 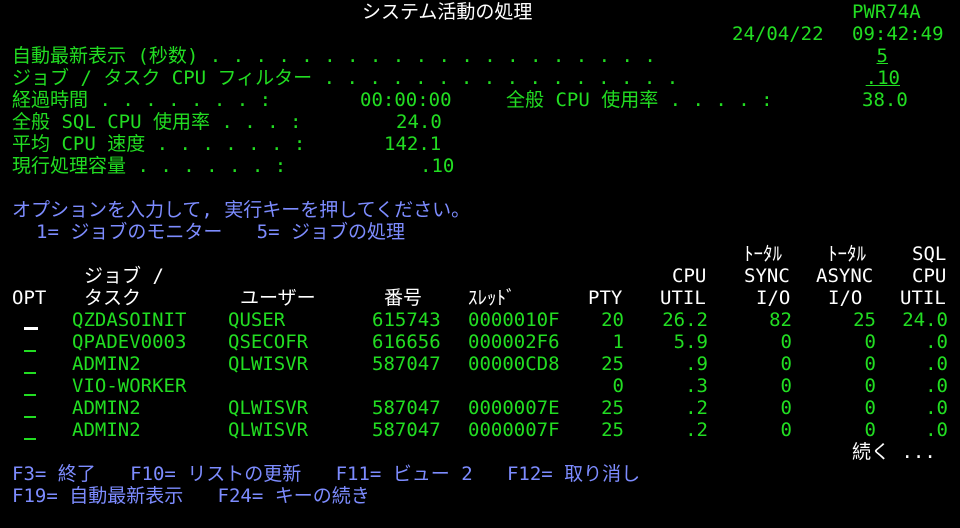 What do you see at coordinates (514, 430) in the screenshot?
I see `row-thread: 0000007F` at bounding box center [514, 430].